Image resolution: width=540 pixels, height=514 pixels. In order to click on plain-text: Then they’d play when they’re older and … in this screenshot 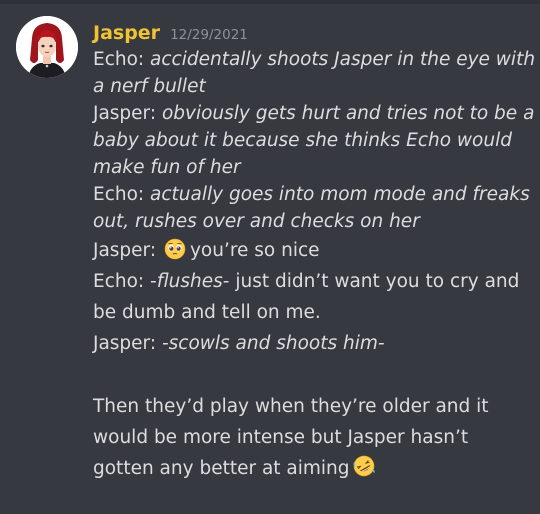, I will do `click(291, 406)`.